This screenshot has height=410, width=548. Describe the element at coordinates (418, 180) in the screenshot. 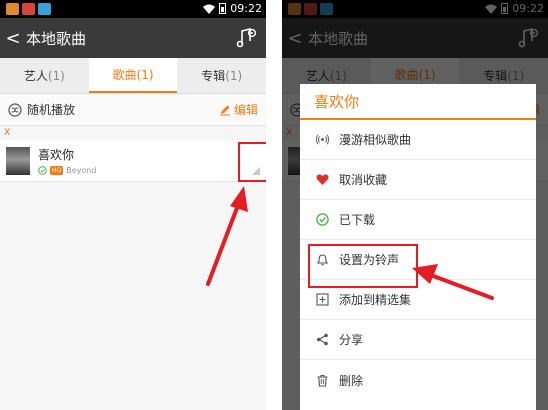

I see `menu-item-unfavorite: 取消收藏` at that location.